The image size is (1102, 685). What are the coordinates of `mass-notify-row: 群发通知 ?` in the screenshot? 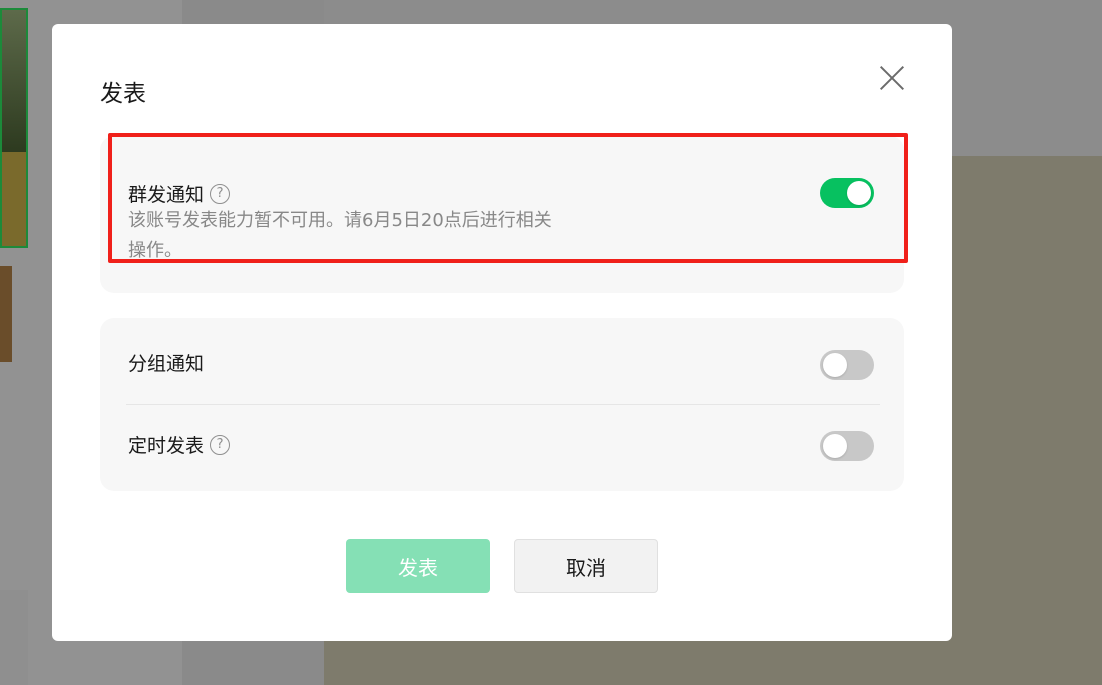 It's located at (179, 193).